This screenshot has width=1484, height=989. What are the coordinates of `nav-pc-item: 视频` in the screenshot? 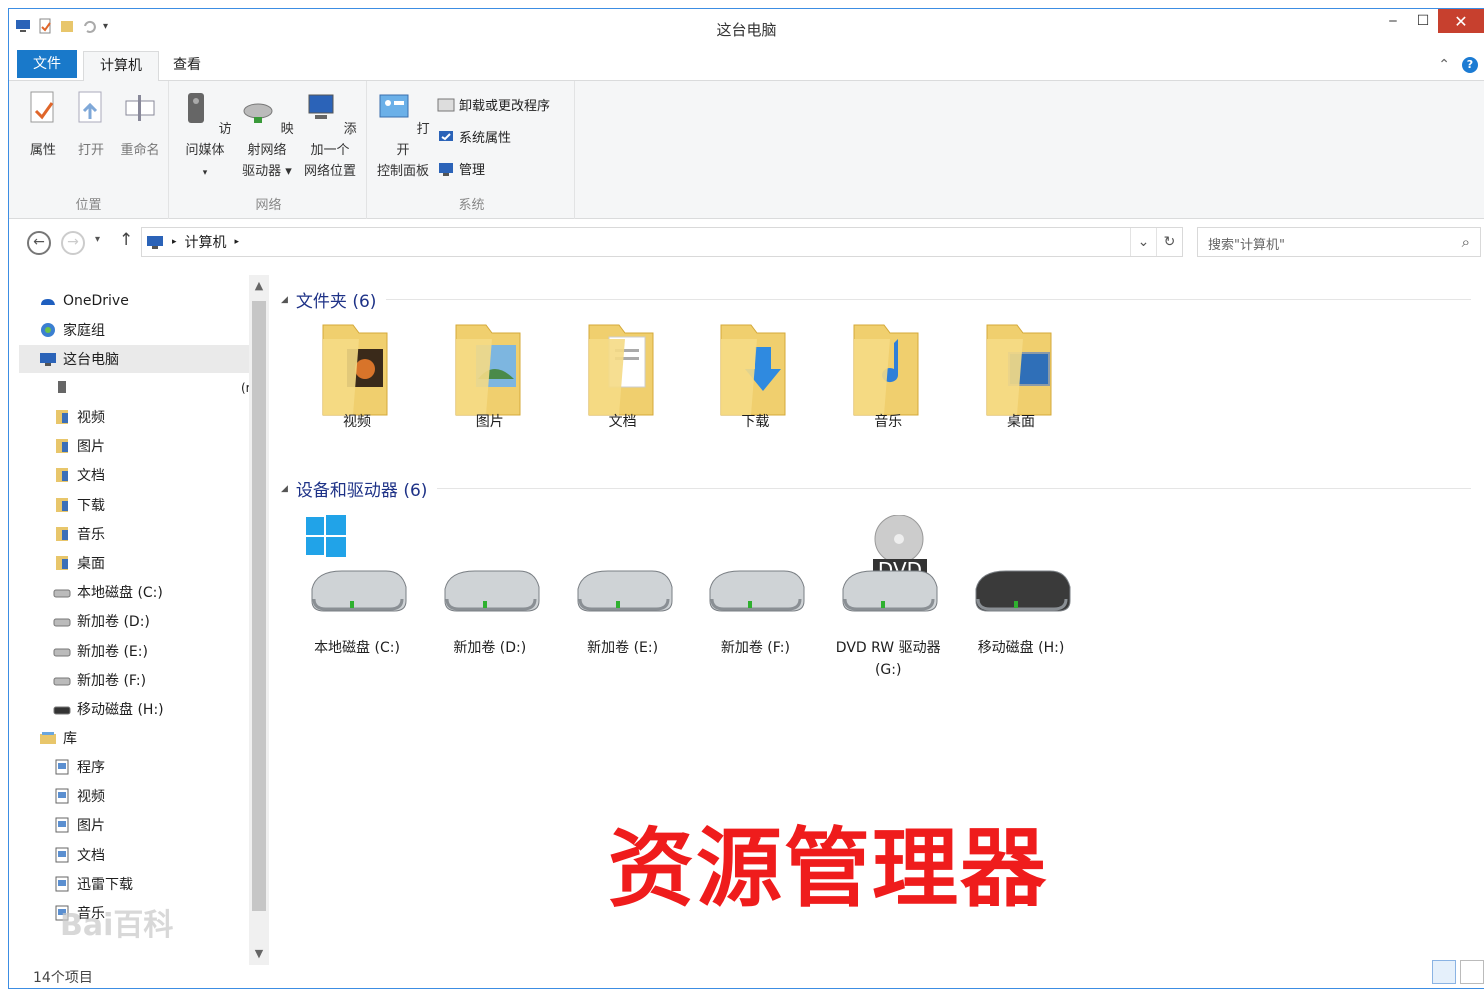 It's located at (79, 417).